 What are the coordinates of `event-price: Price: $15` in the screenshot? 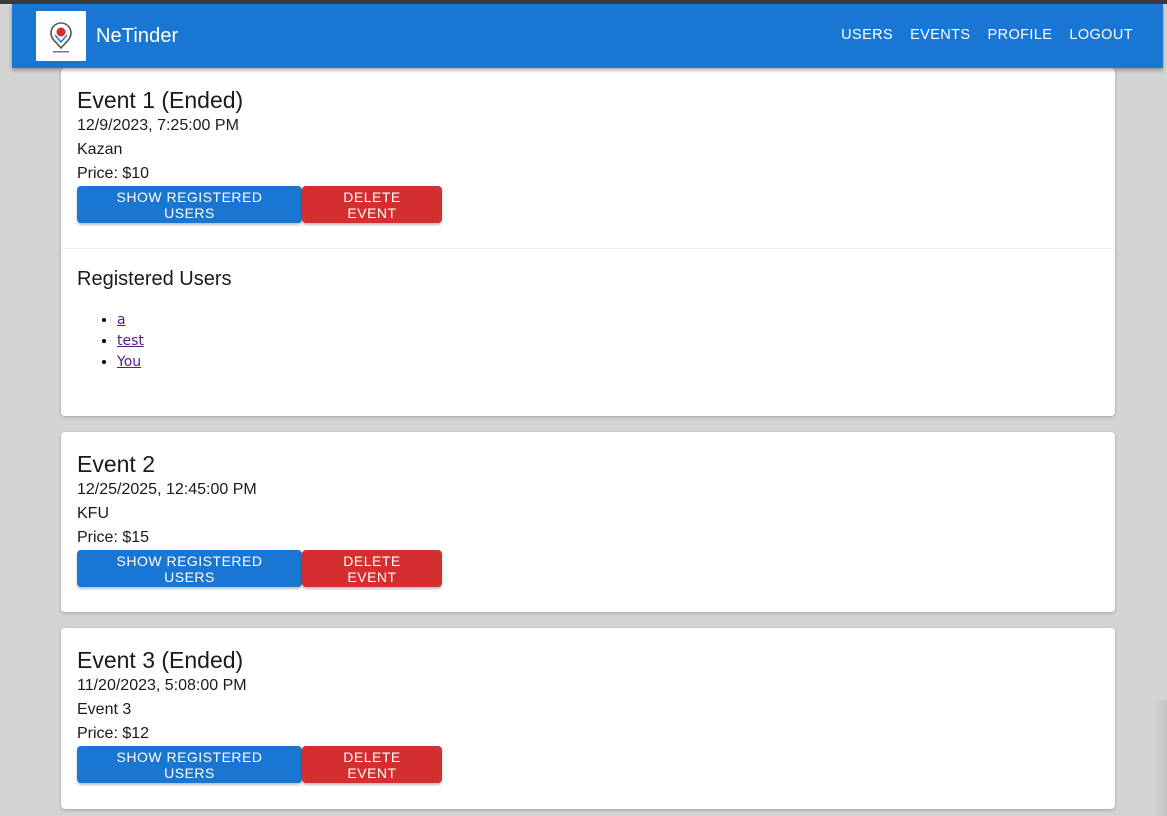 It's located at (113, 537).